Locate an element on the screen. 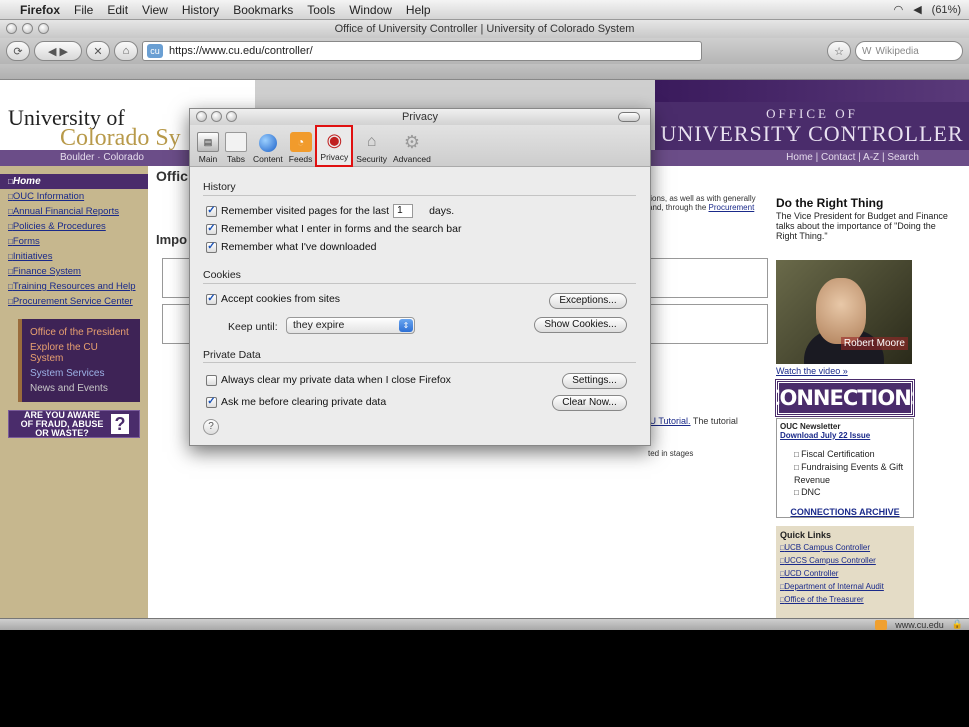 This screenshot has width=969, height=727. remember-downloads-checkbox: ✓ is located at coordinates (211, 247).